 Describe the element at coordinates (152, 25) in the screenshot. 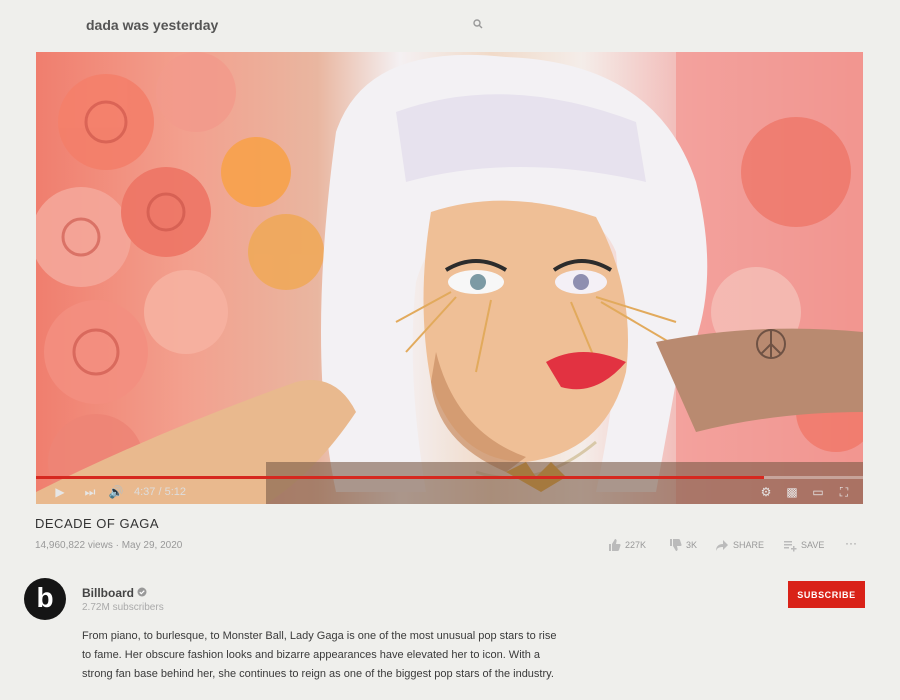

I see `search-query: dada was yesterday` at that location.